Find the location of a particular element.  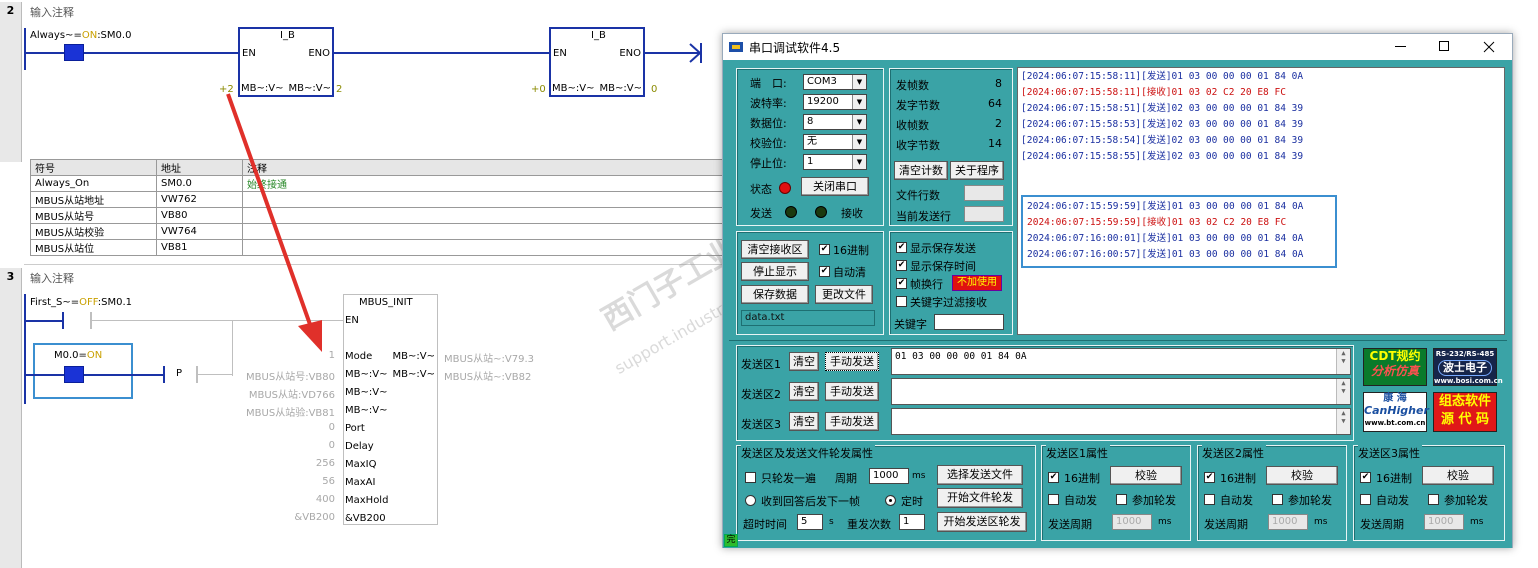

area2-hex-checkbox: ✔ is located at coordinates (1209, 477).